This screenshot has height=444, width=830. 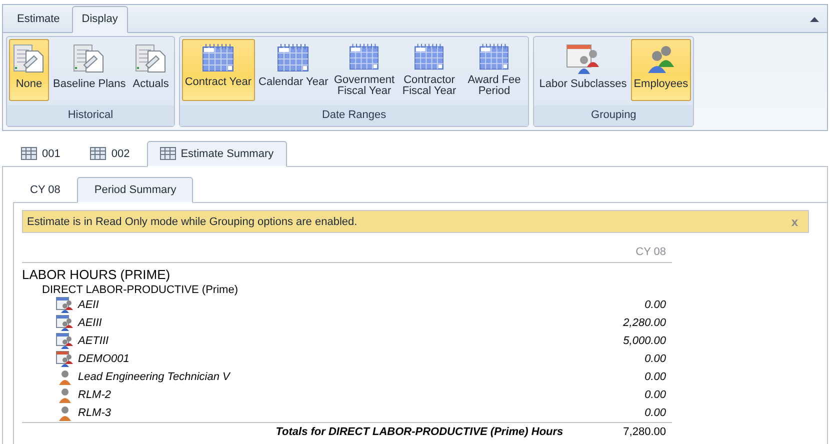 I want to click on ribbon-button: Government Fiscal Year, so click(x=364, y=70).